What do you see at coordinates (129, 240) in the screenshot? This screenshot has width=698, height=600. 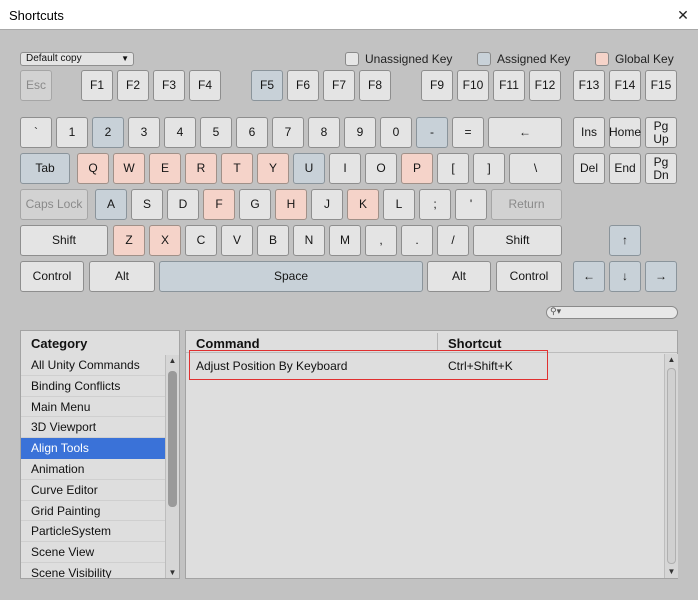 I see `key-shift-1: Z` at bounding box center [129, 240].